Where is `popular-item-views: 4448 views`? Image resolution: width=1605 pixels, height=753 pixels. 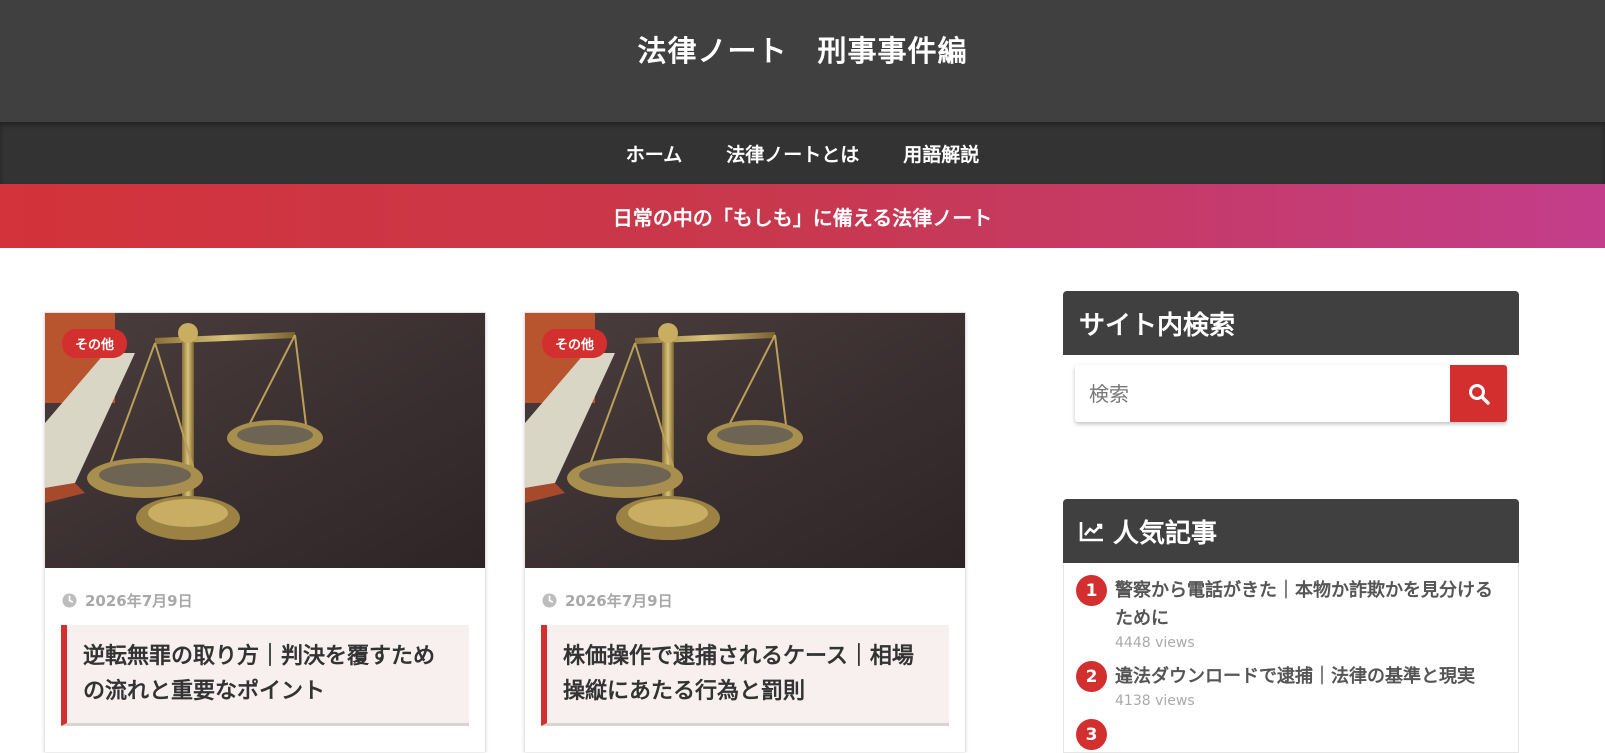
popular-item-views: 4448 views is located at coordinates (1155, 643).